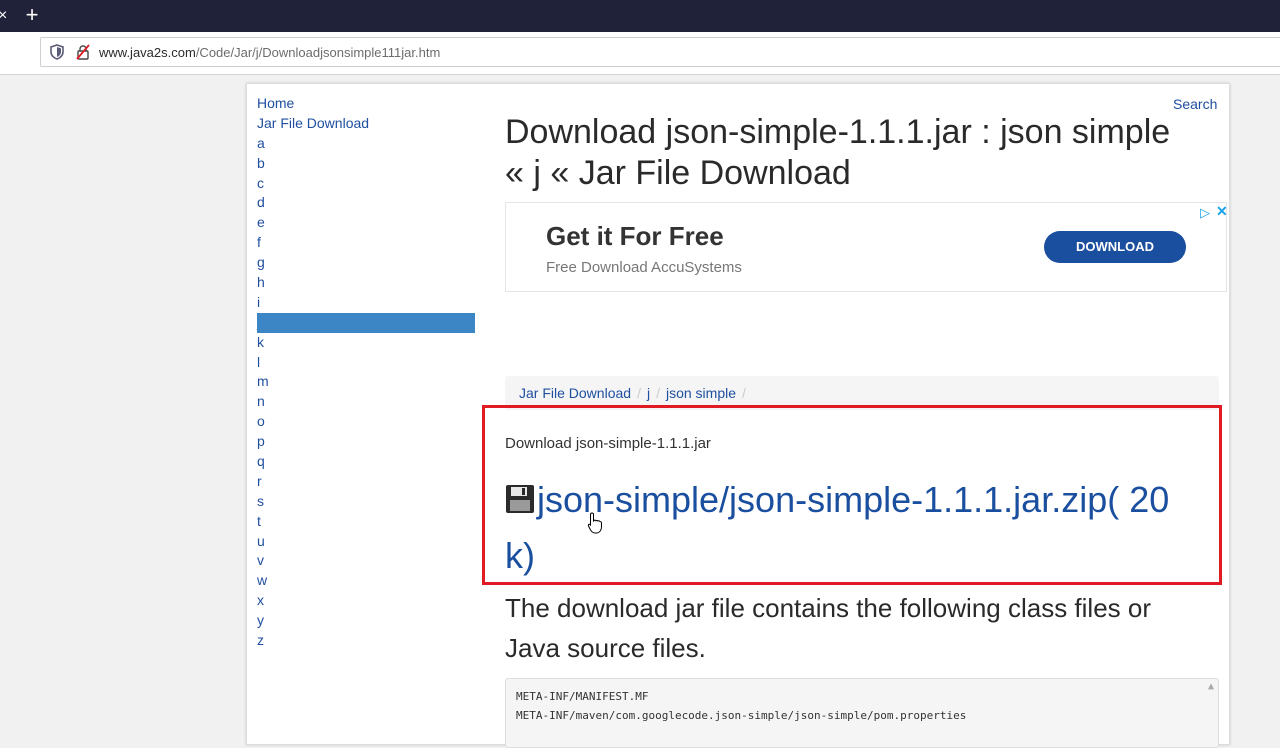 Image resolution: width=1280 pixels, height=748 pixels. I want to click on sidebar-letter-s: s, so click(366, 502).